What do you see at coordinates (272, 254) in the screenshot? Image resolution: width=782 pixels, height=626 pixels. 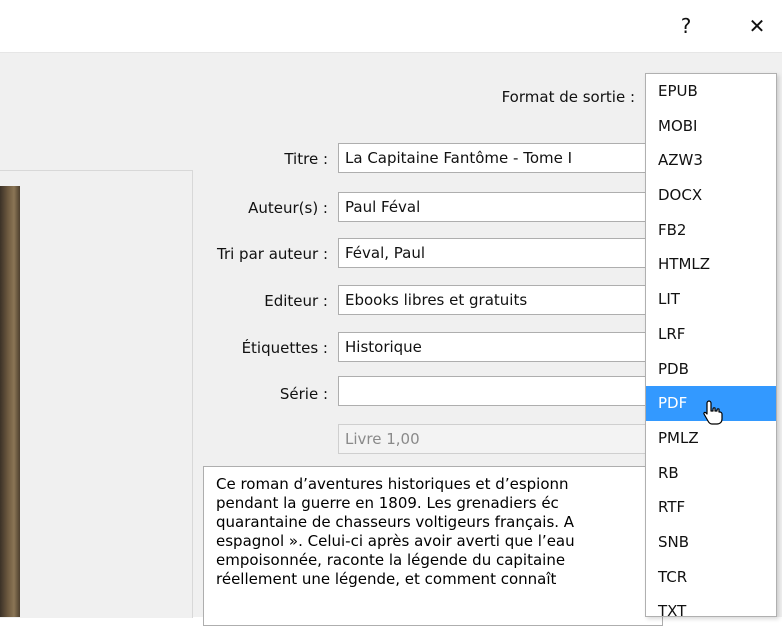 I see `author-sort-label: Tri par auteur :` at bounding box center [272, 254].